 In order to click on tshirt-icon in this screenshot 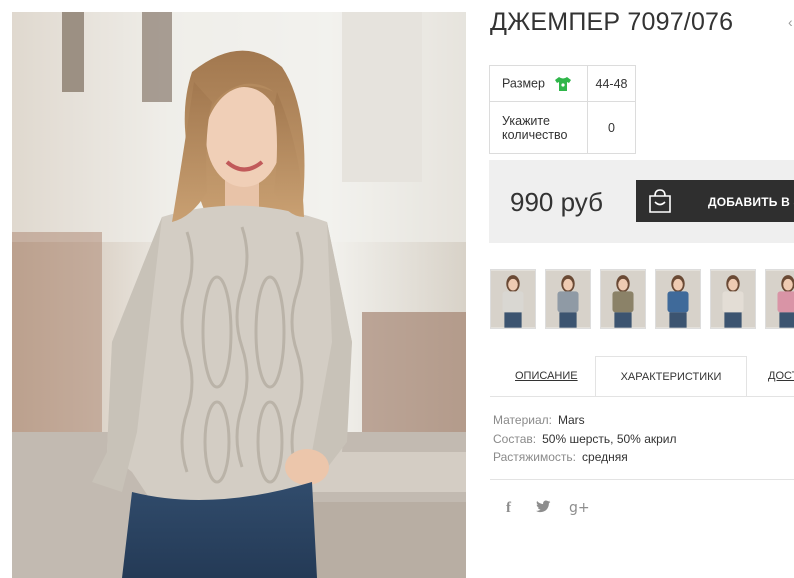, I will do `click(563, 84)`.